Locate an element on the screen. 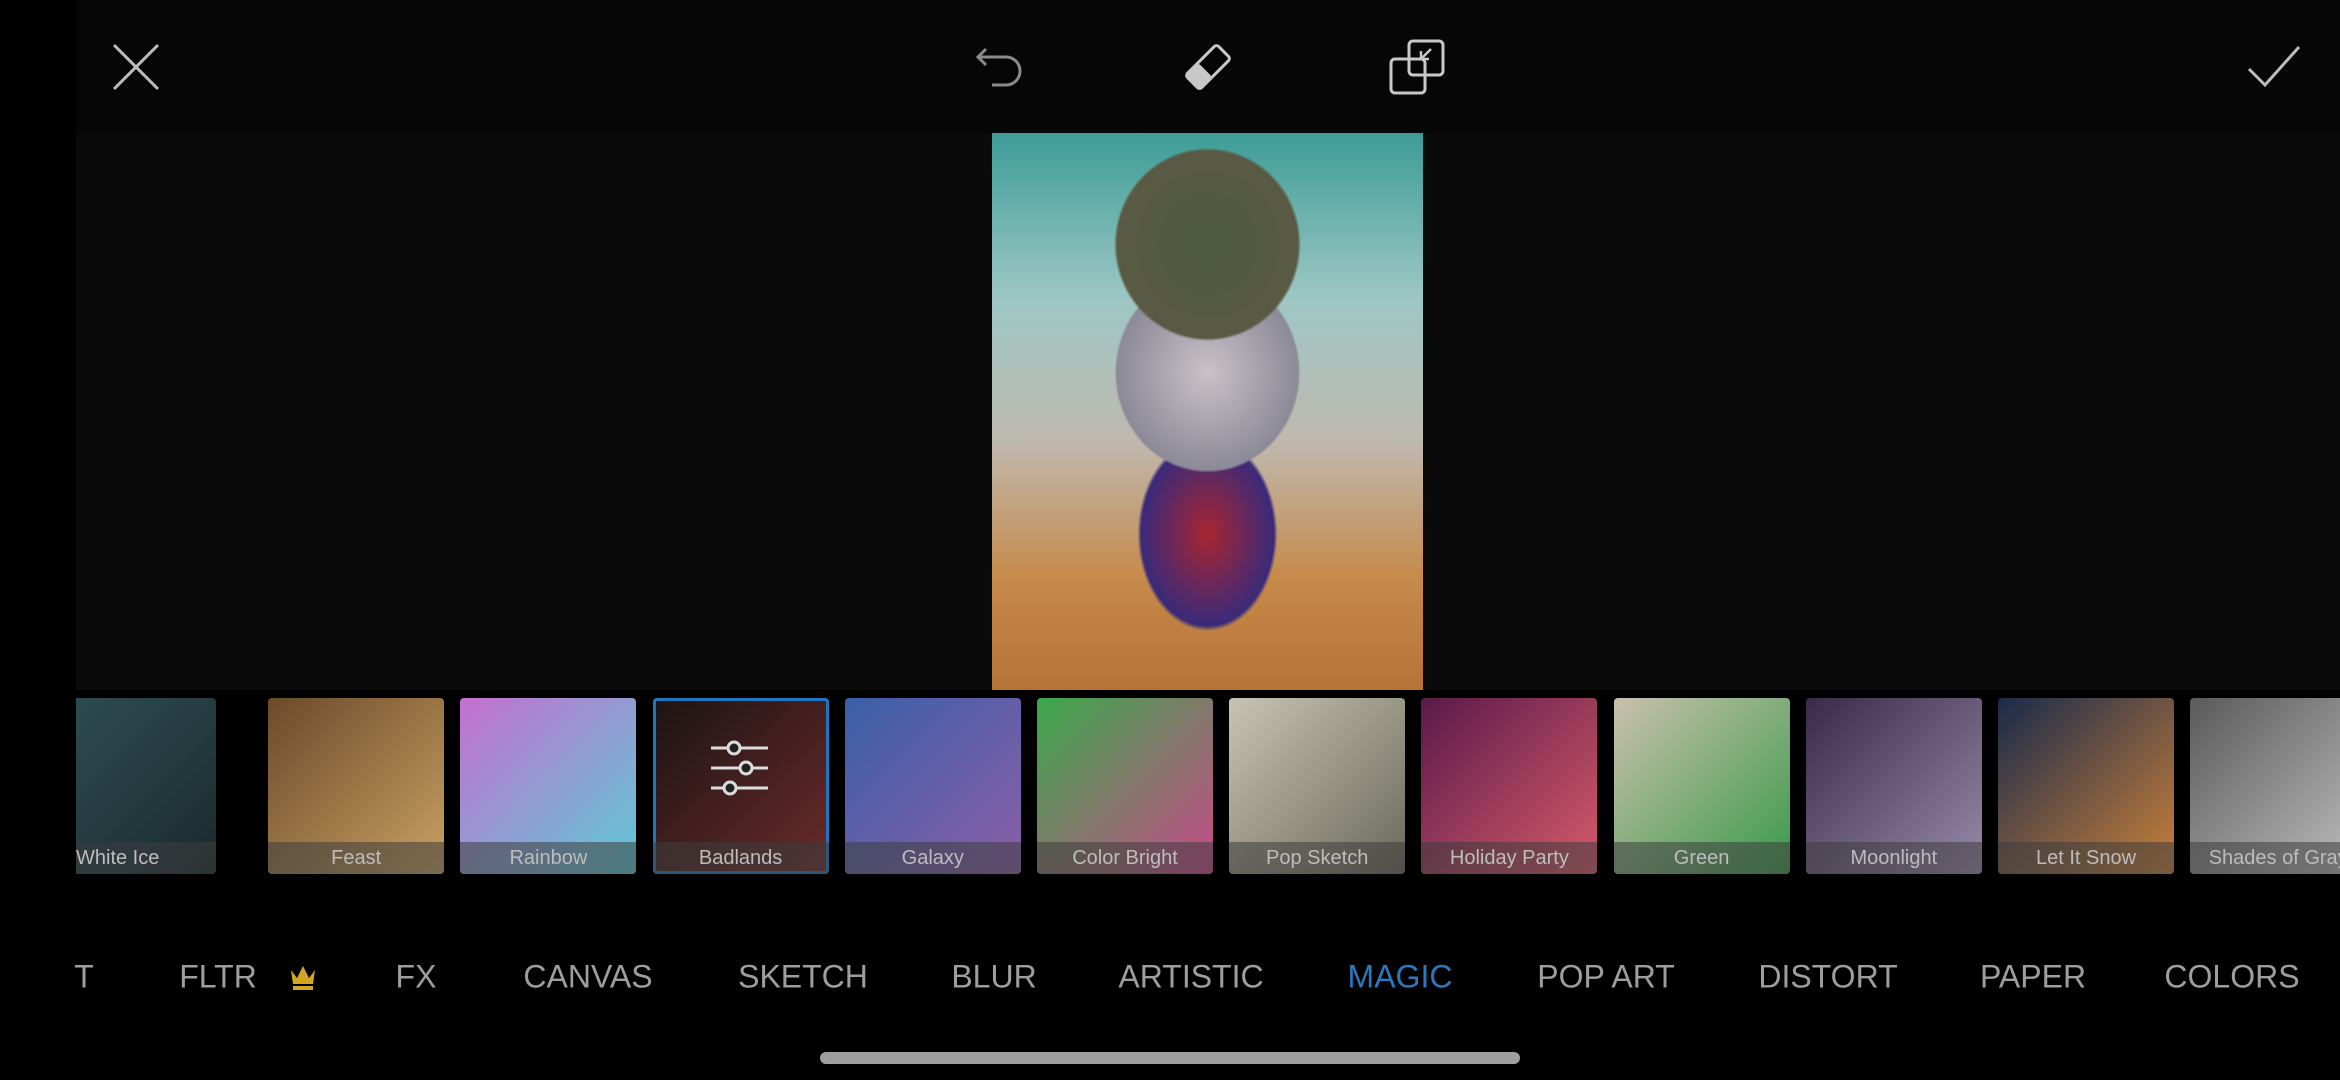 This screenshot has height=1080, width=2340. effect-thumbnail-color-bright: Color Bright is located at coordinates (1125, 786).